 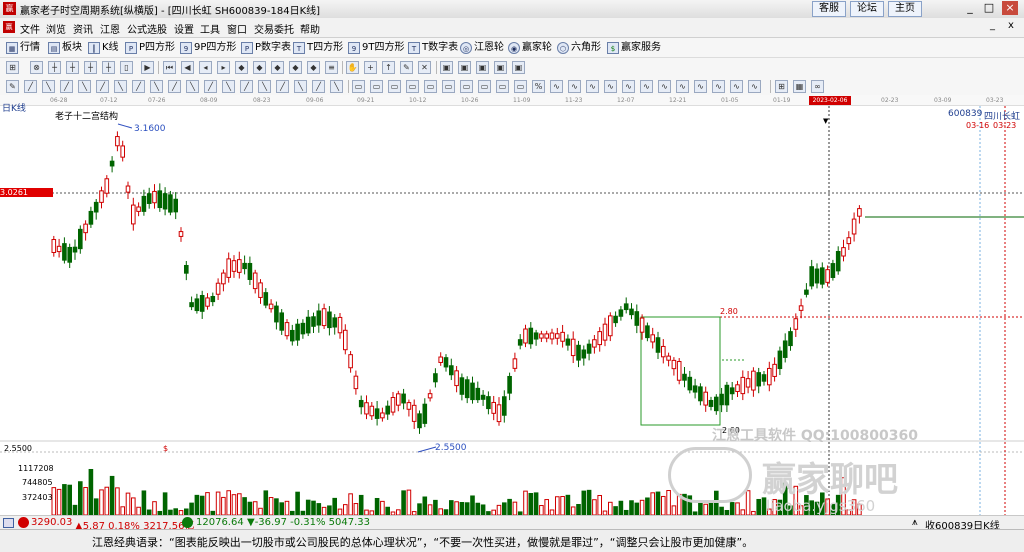 I want to click on homepage-button: 主页, so click(x=905, y=9).